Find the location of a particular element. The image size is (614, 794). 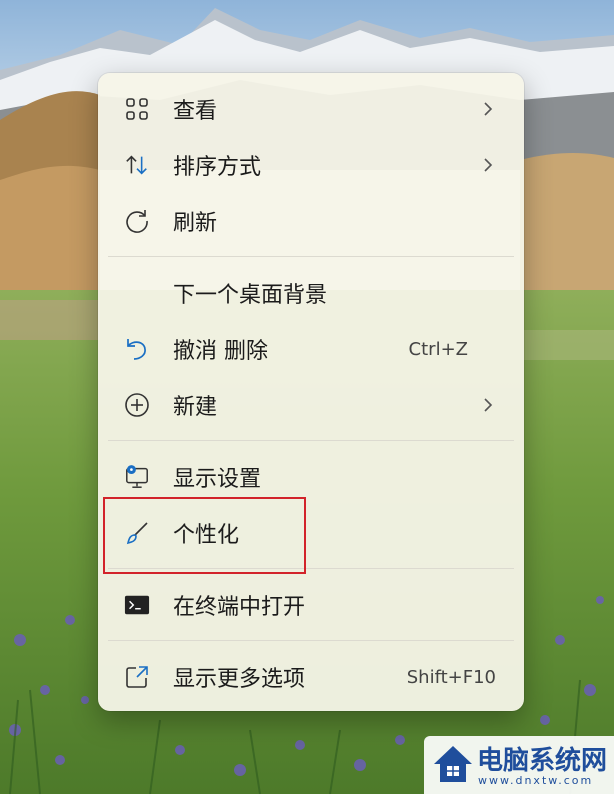

display-settings-icon is located at coordinates (137, 477).